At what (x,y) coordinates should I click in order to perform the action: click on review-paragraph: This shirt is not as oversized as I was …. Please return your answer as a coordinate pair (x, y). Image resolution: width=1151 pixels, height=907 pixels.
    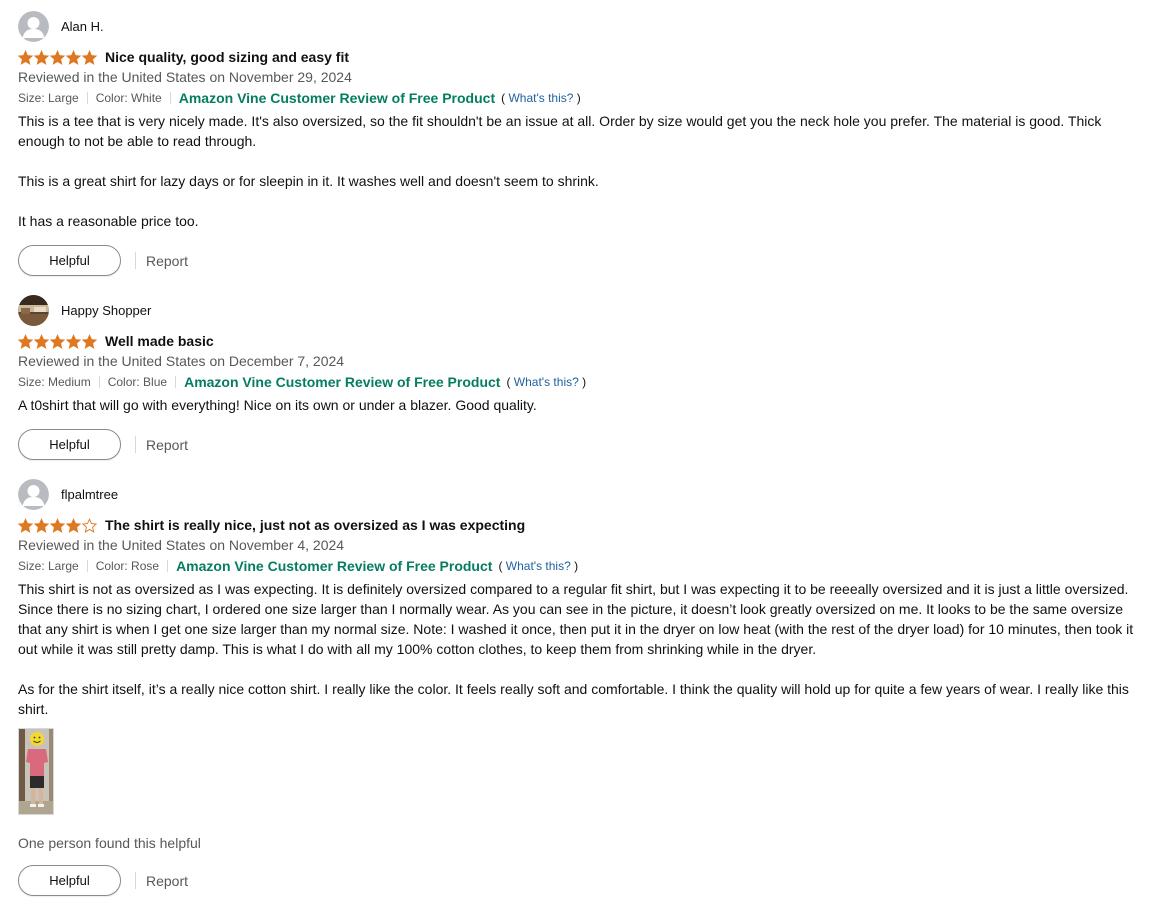
    Looking at the image, I should click on (576, 619).